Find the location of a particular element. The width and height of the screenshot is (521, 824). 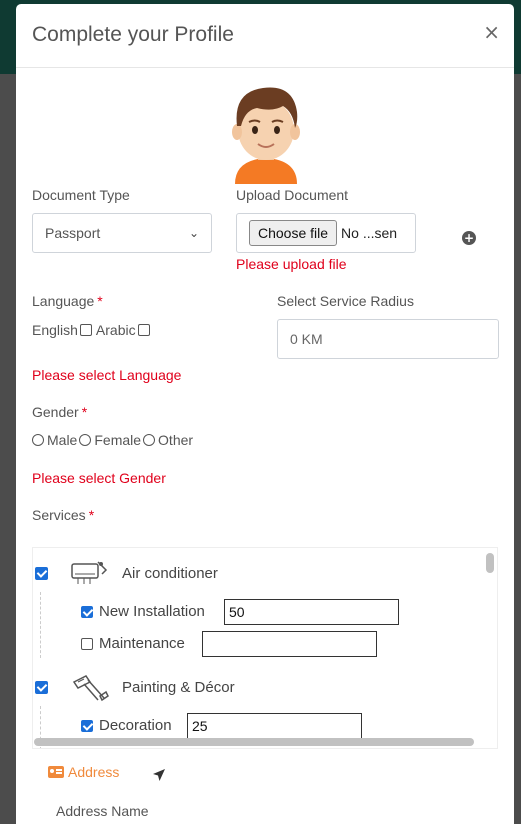

language-label: Language * is located at coordinates (67, 301).